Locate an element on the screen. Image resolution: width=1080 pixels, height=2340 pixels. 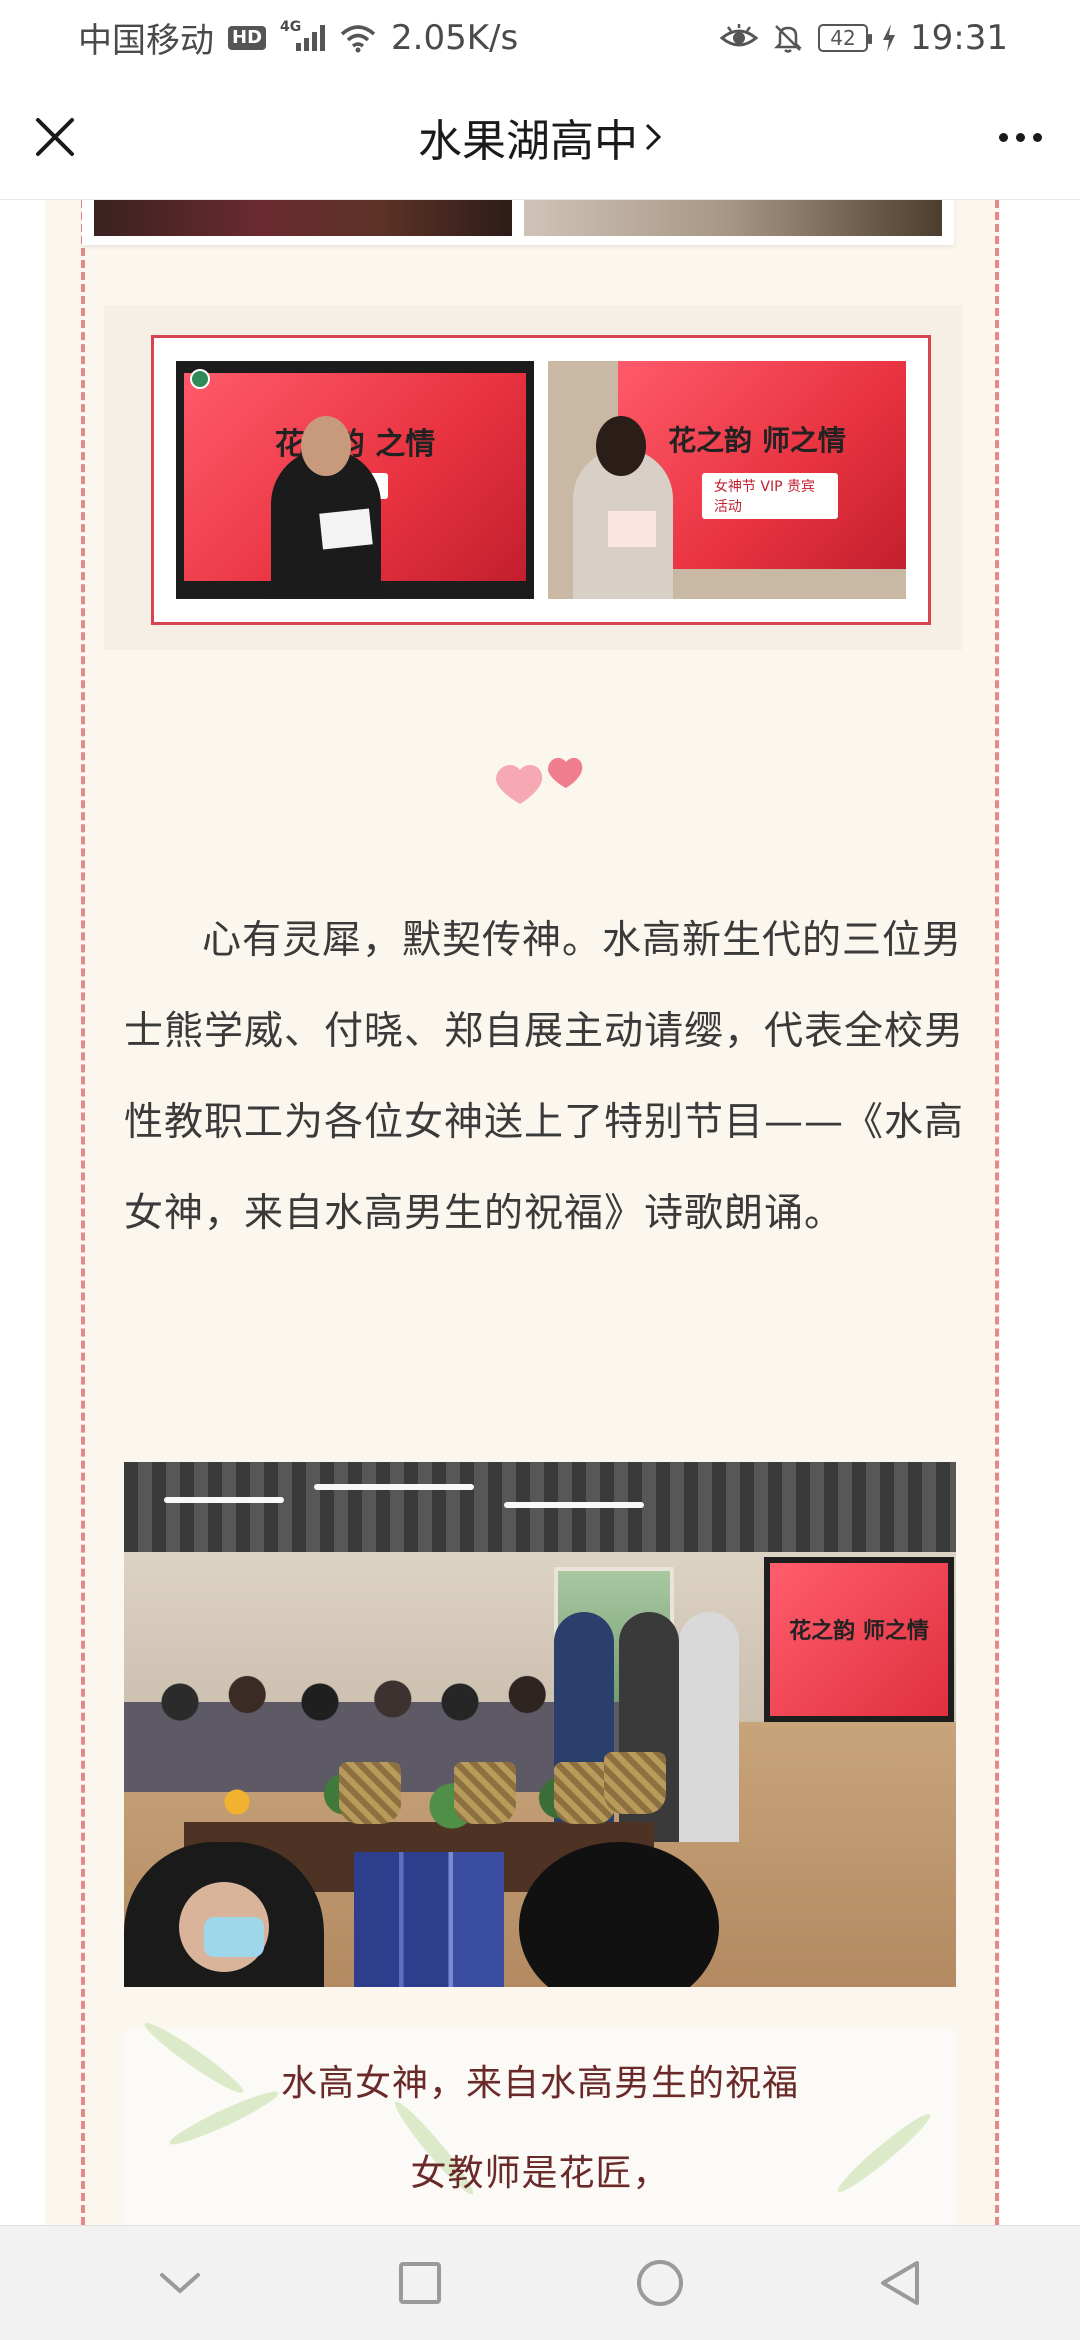
collapse-button is located at coordinates (180, 2283).